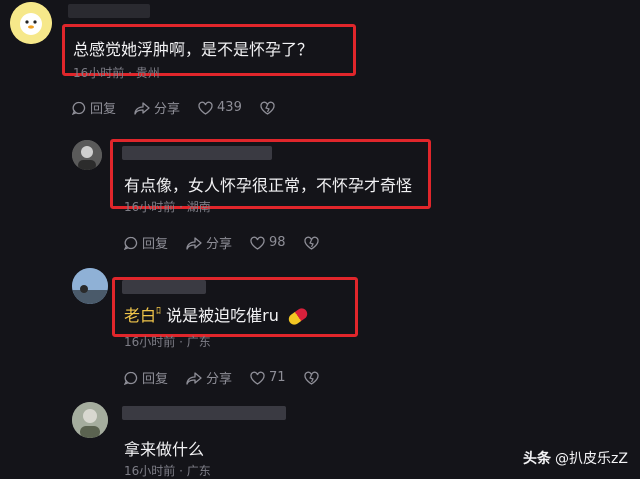 The image size is (640, 479). I want to click on pill-icon, so click(298, 316).